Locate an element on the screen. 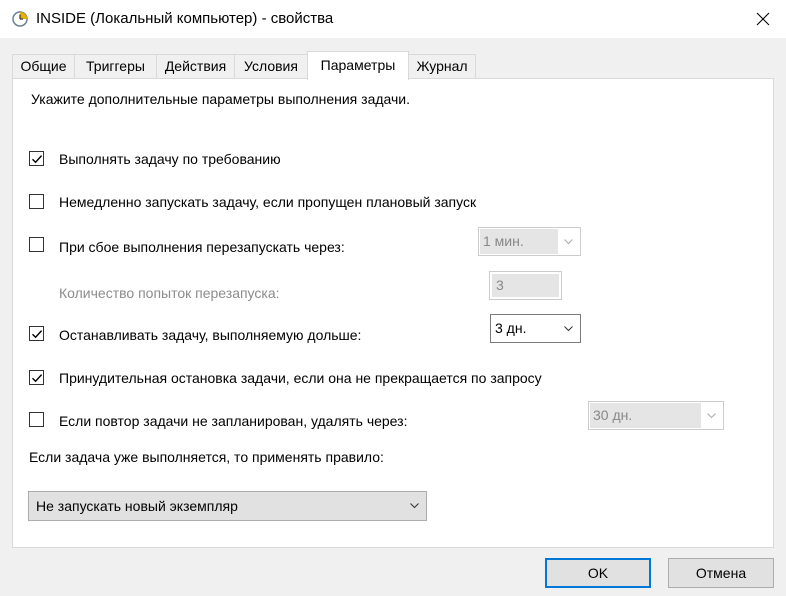 This screenshot has width=786, height=596. running-rule-dropdown: Не запускать новый экземпляр is located at coordinates (227, 506).